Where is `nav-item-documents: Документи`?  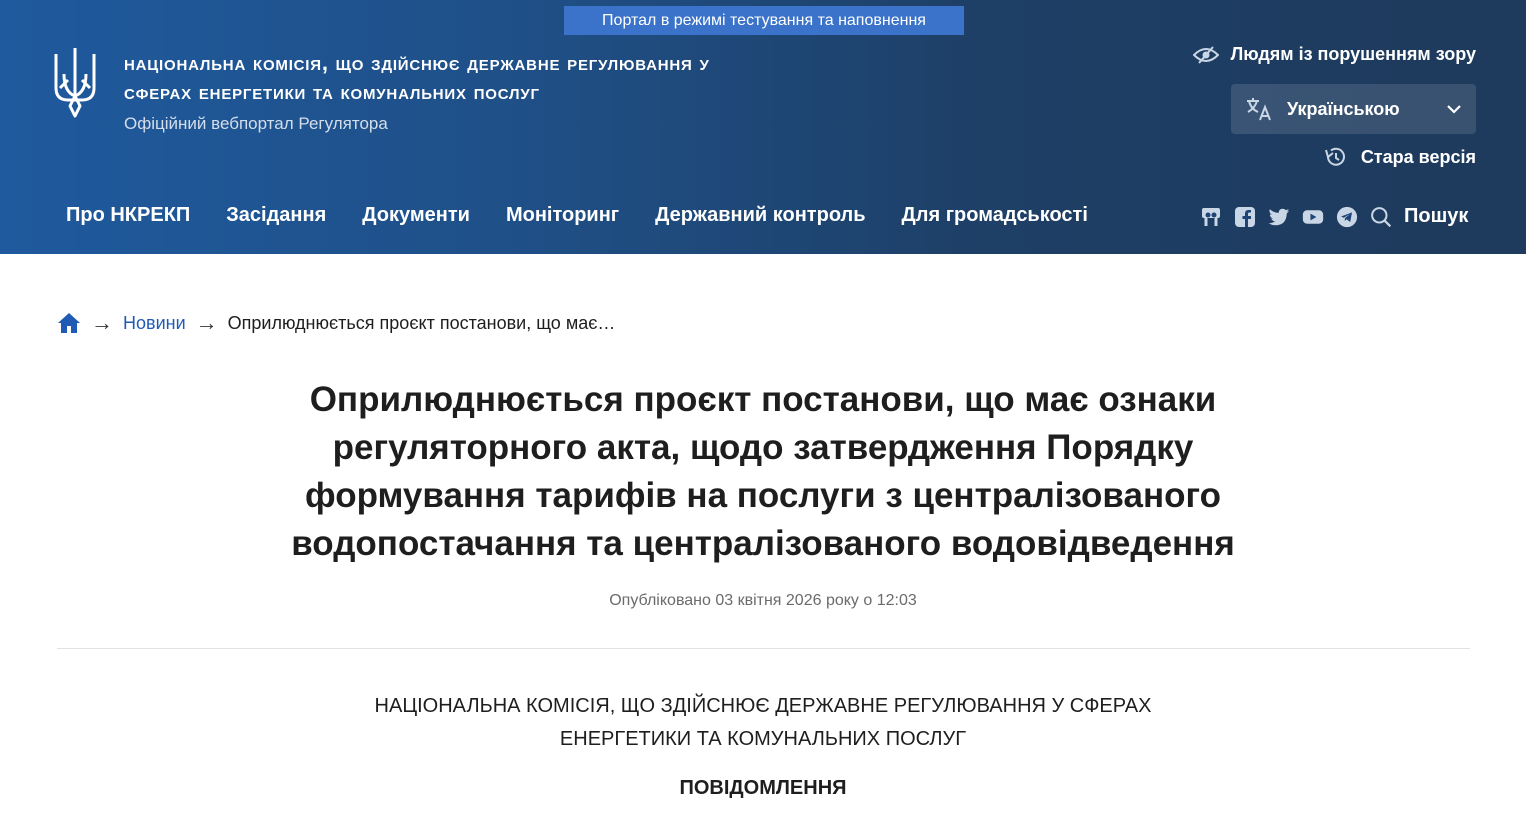
nav-item-documents: Документи is located at coordinates (416, 215).